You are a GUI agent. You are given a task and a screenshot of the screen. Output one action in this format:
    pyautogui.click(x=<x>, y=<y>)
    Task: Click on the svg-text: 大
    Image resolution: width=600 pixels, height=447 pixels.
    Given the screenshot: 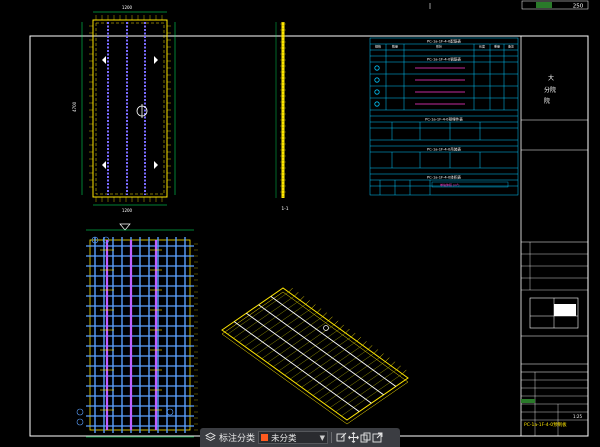 What is the action you would take?
    pyautogui.click(x=551, y=78)
    